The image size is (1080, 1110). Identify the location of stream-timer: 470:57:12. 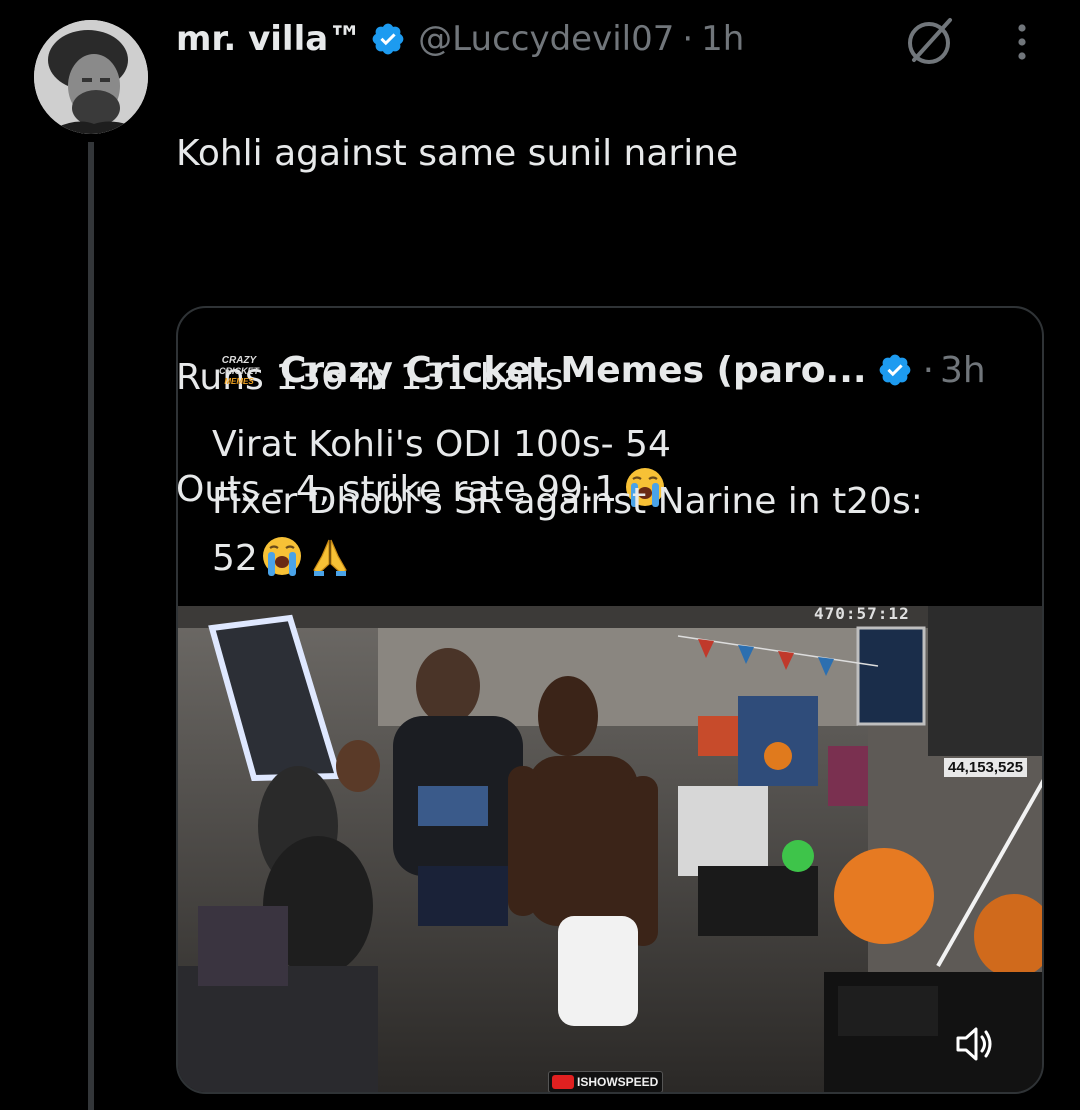
(862, 614).